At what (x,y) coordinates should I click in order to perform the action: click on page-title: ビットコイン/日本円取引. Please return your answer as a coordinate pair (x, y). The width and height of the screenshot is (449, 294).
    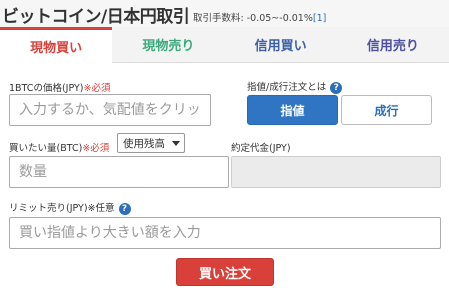
    Looking at the image, I should click on (96, 17).